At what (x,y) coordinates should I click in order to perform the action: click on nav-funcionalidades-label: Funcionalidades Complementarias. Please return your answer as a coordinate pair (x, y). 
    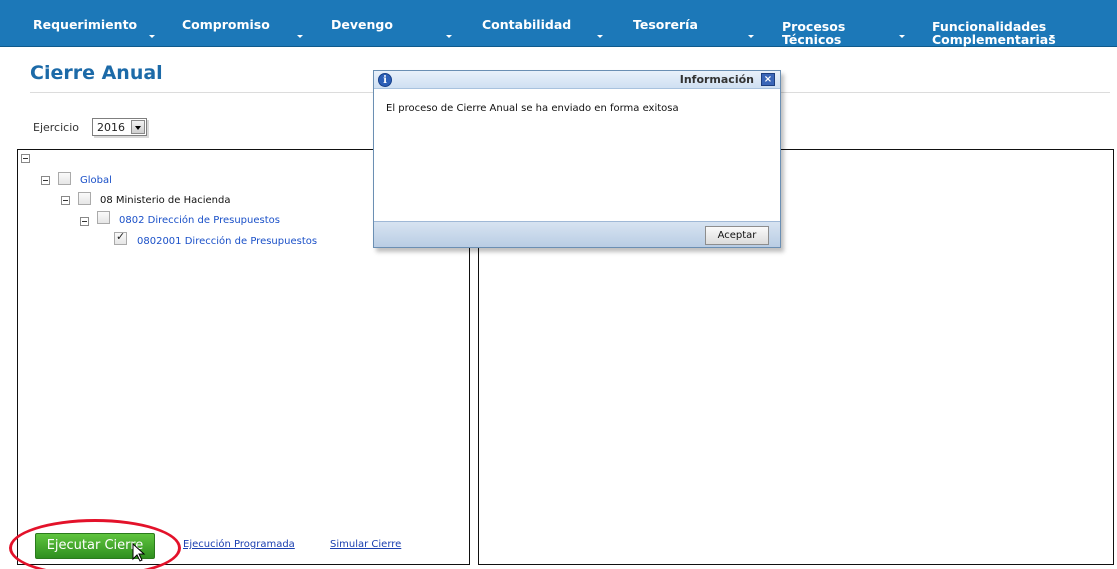
    Looking at the image, I should click on (994, 33).